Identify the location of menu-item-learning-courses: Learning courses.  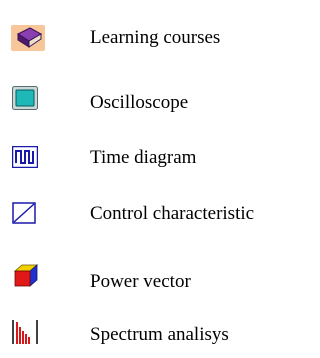
(141, 40).